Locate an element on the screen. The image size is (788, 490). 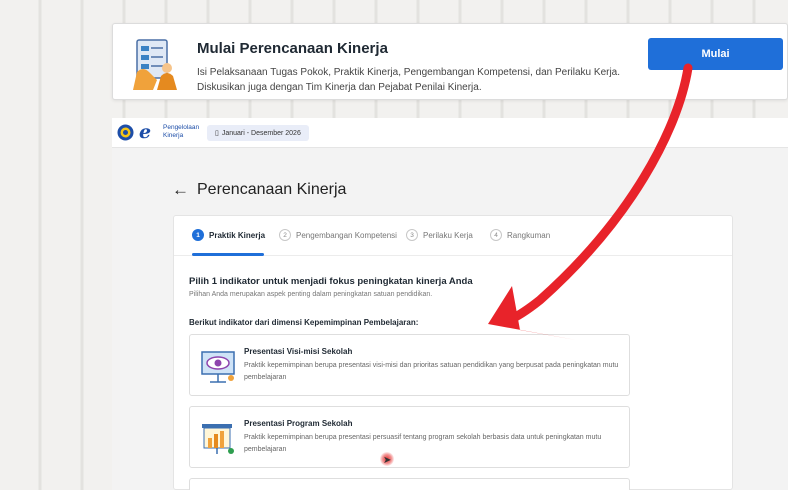
tab-pengembangan-kompetensi: 2 Pengembangan Kompetensi is located at coordinates (338, 235).